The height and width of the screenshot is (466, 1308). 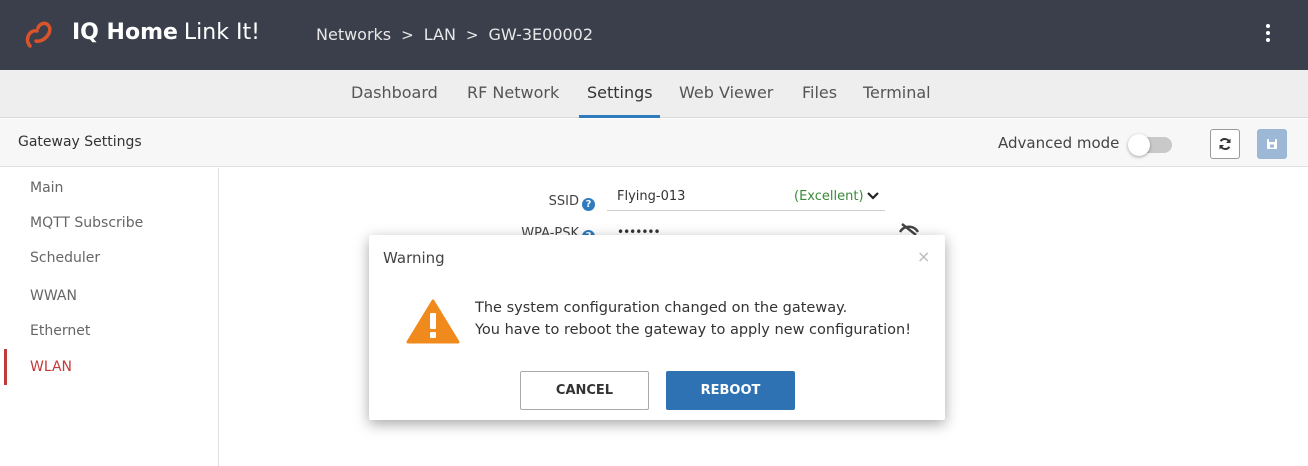 What do you see at coordinates (909, 228) in the screenshot?
I see `hide-password-icon` at bounding box center [909, 228].